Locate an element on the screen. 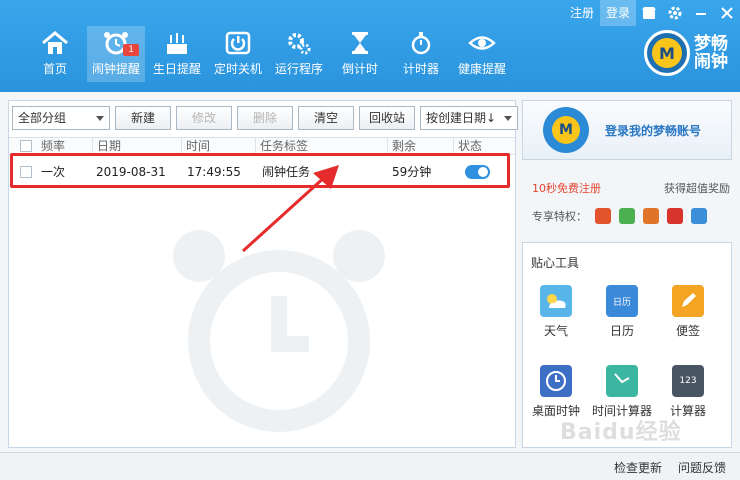 This screenshot has width=740, height=480. present-icon is located at coordinates (675, 216).